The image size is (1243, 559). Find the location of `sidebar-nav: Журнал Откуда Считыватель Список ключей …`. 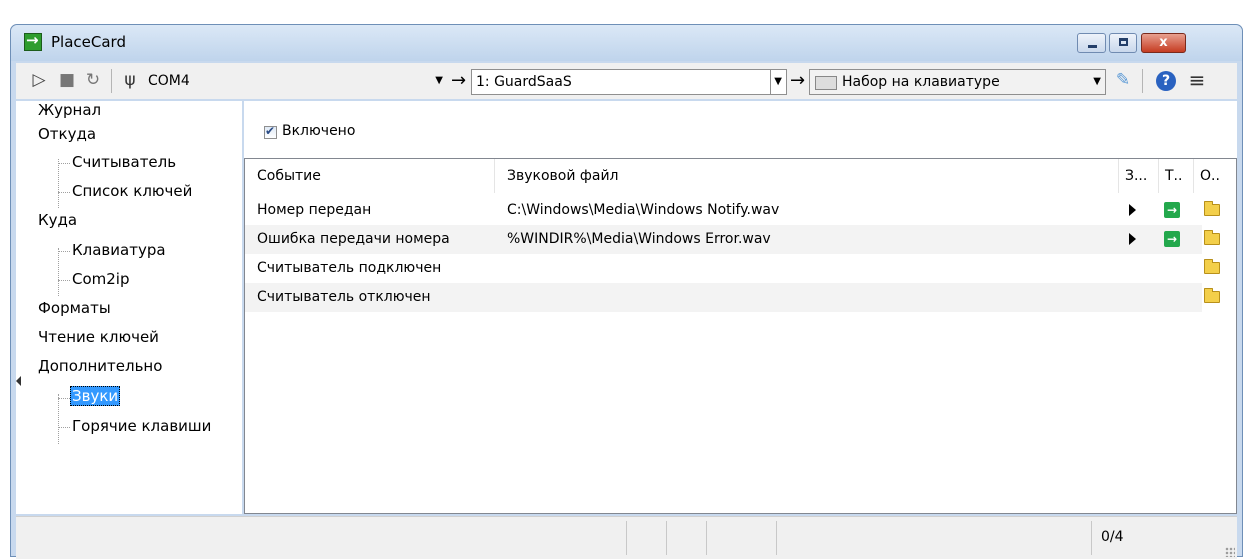

sidebar-nav: Журнал Откуда Считыватель Список ключей … is located at coordinates (129, 307).